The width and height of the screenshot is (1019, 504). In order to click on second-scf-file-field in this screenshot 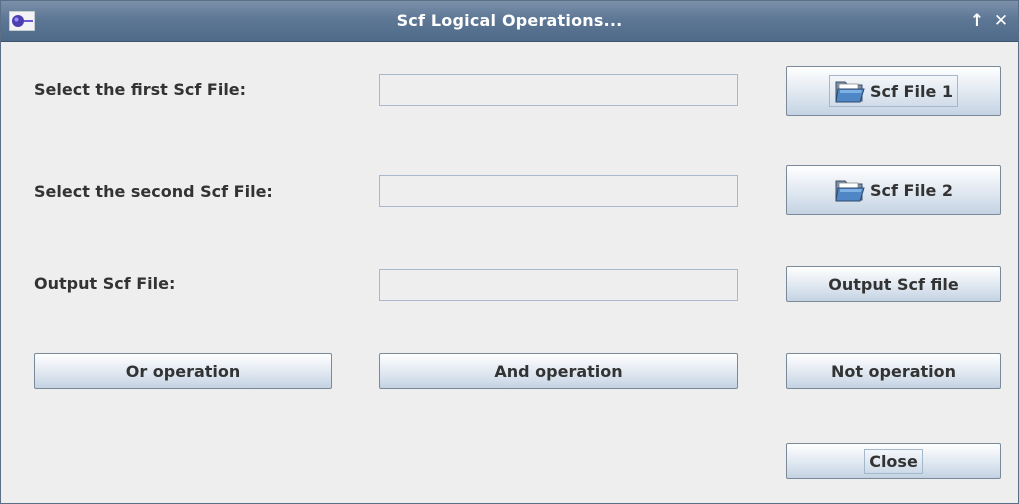, I will do `click(558, 191)`.